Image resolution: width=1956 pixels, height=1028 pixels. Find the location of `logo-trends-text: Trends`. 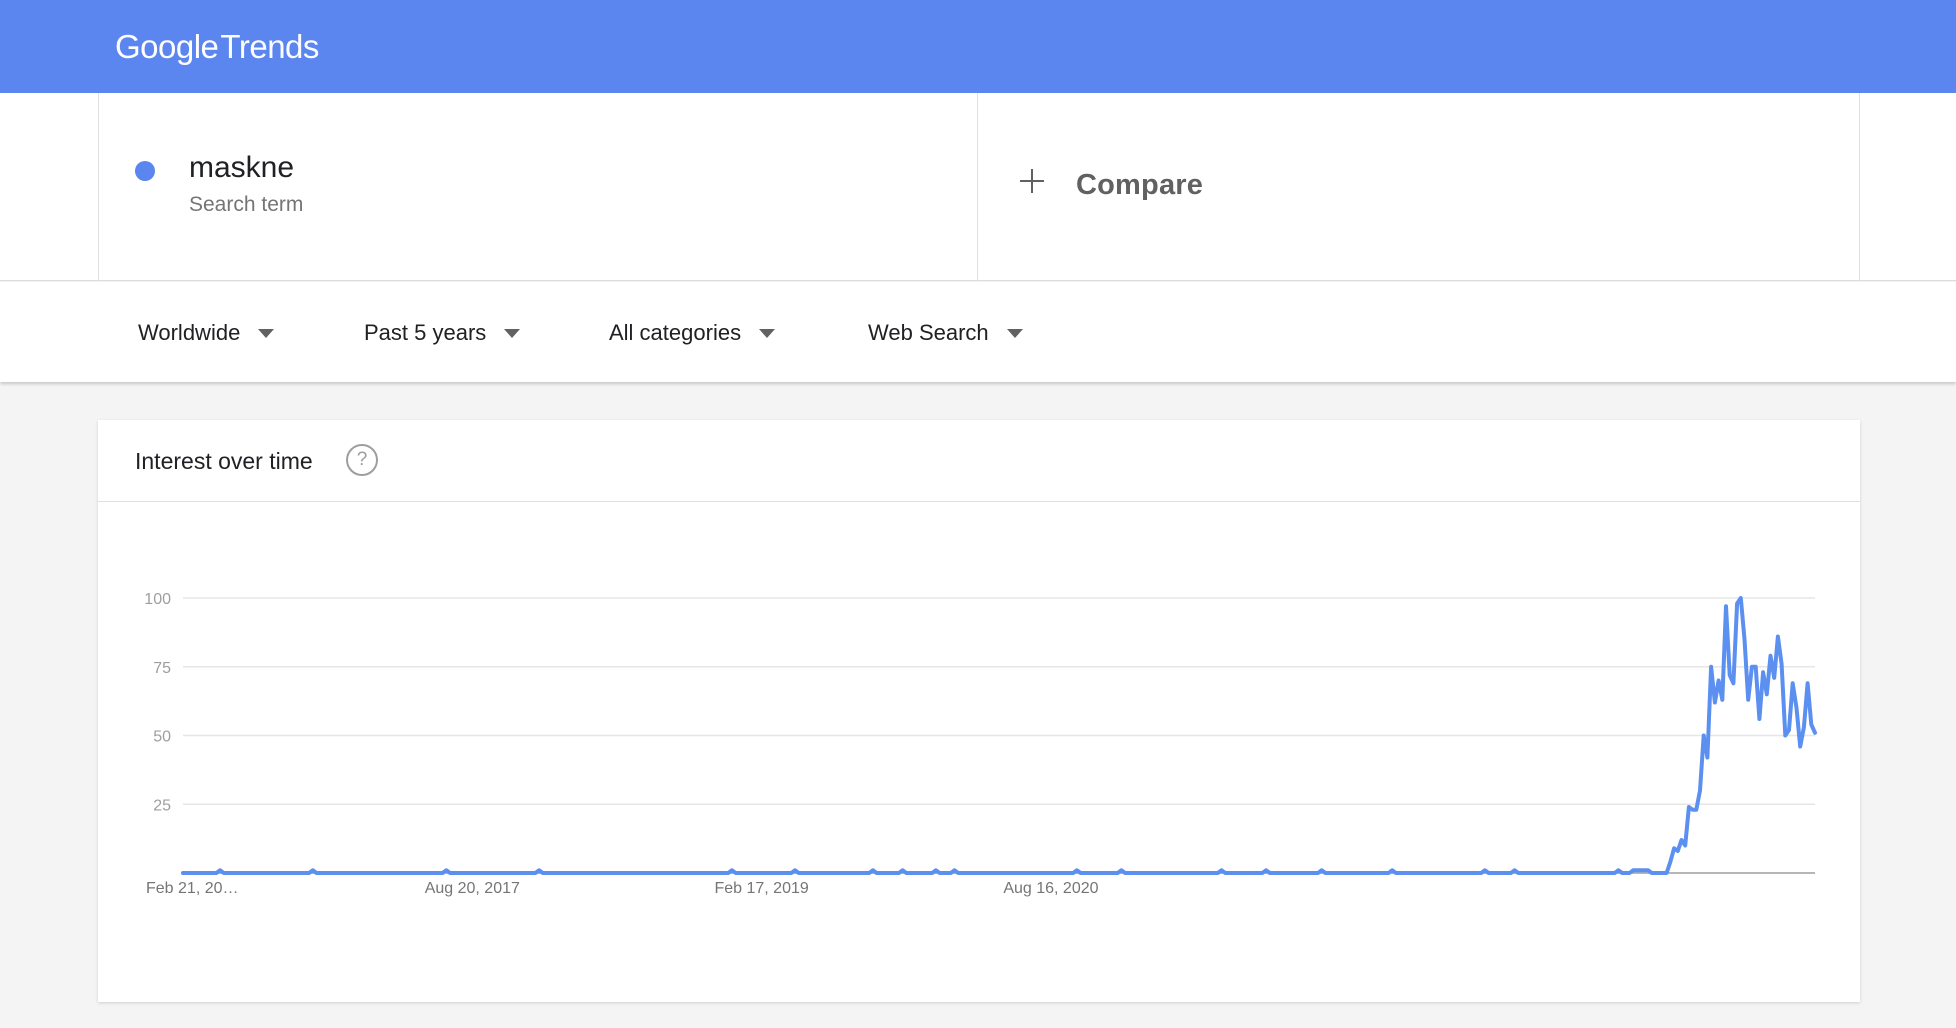

logo-trends-text: Trends is located at coordinates (269, 46).